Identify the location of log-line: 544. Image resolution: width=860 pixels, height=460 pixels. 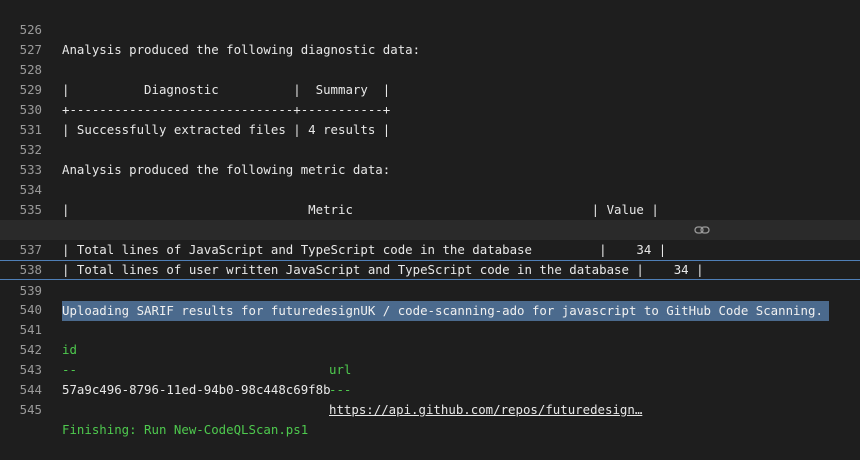
(430, 378).